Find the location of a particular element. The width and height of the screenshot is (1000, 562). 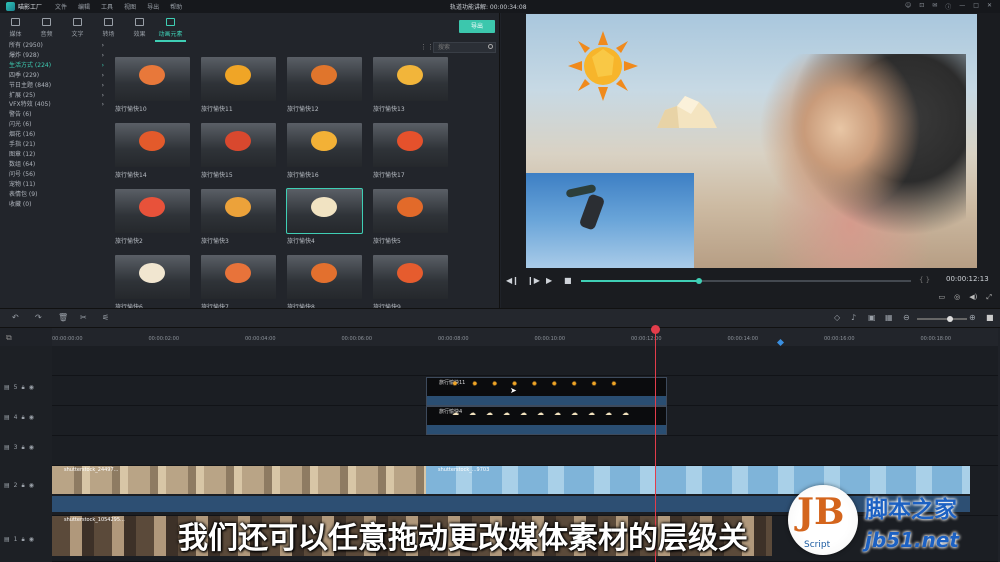

tab-text: 文字 is located at coordinates (77, 29).